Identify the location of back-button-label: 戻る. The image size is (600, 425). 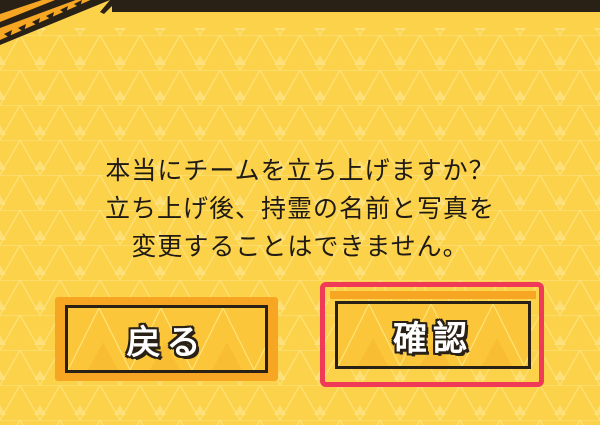
(166, 342).